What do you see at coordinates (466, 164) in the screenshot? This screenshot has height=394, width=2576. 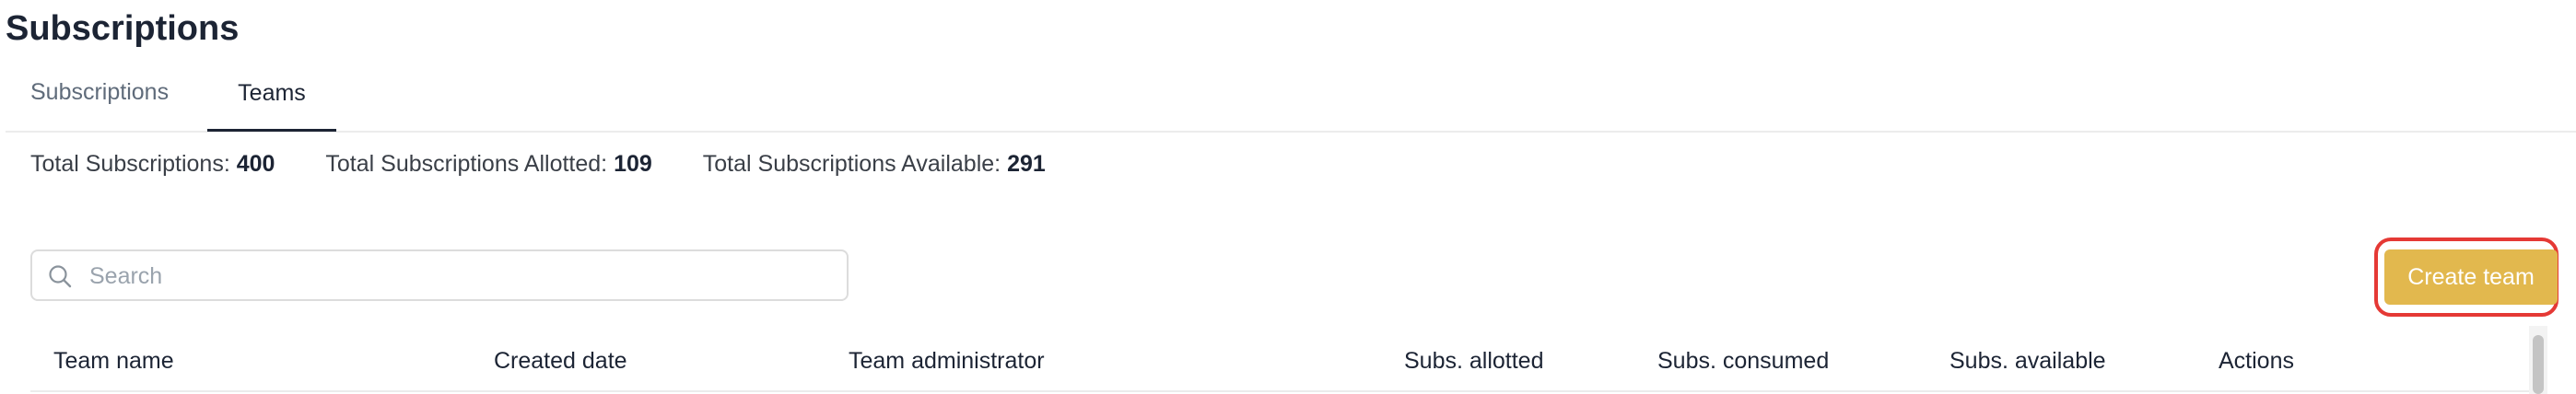 I see `total-allotted-label: Total Subscriptions Allotted:` at bounding box center [466, 164].